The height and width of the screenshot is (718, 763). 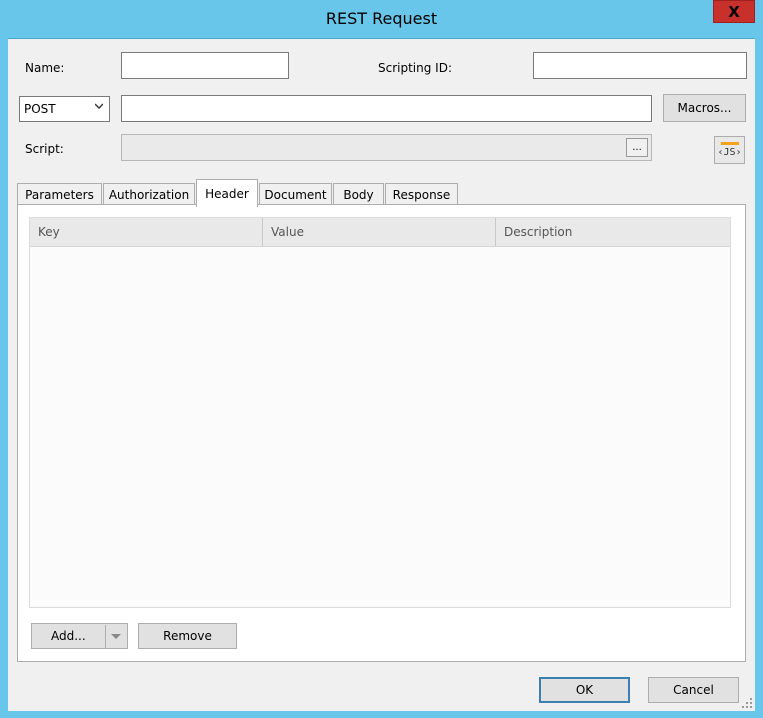 What do you see at coordinates (415, 68) in the screenshot?
I see `scripting-id-label: Scripting ID:` at bounding box center [415, 68].